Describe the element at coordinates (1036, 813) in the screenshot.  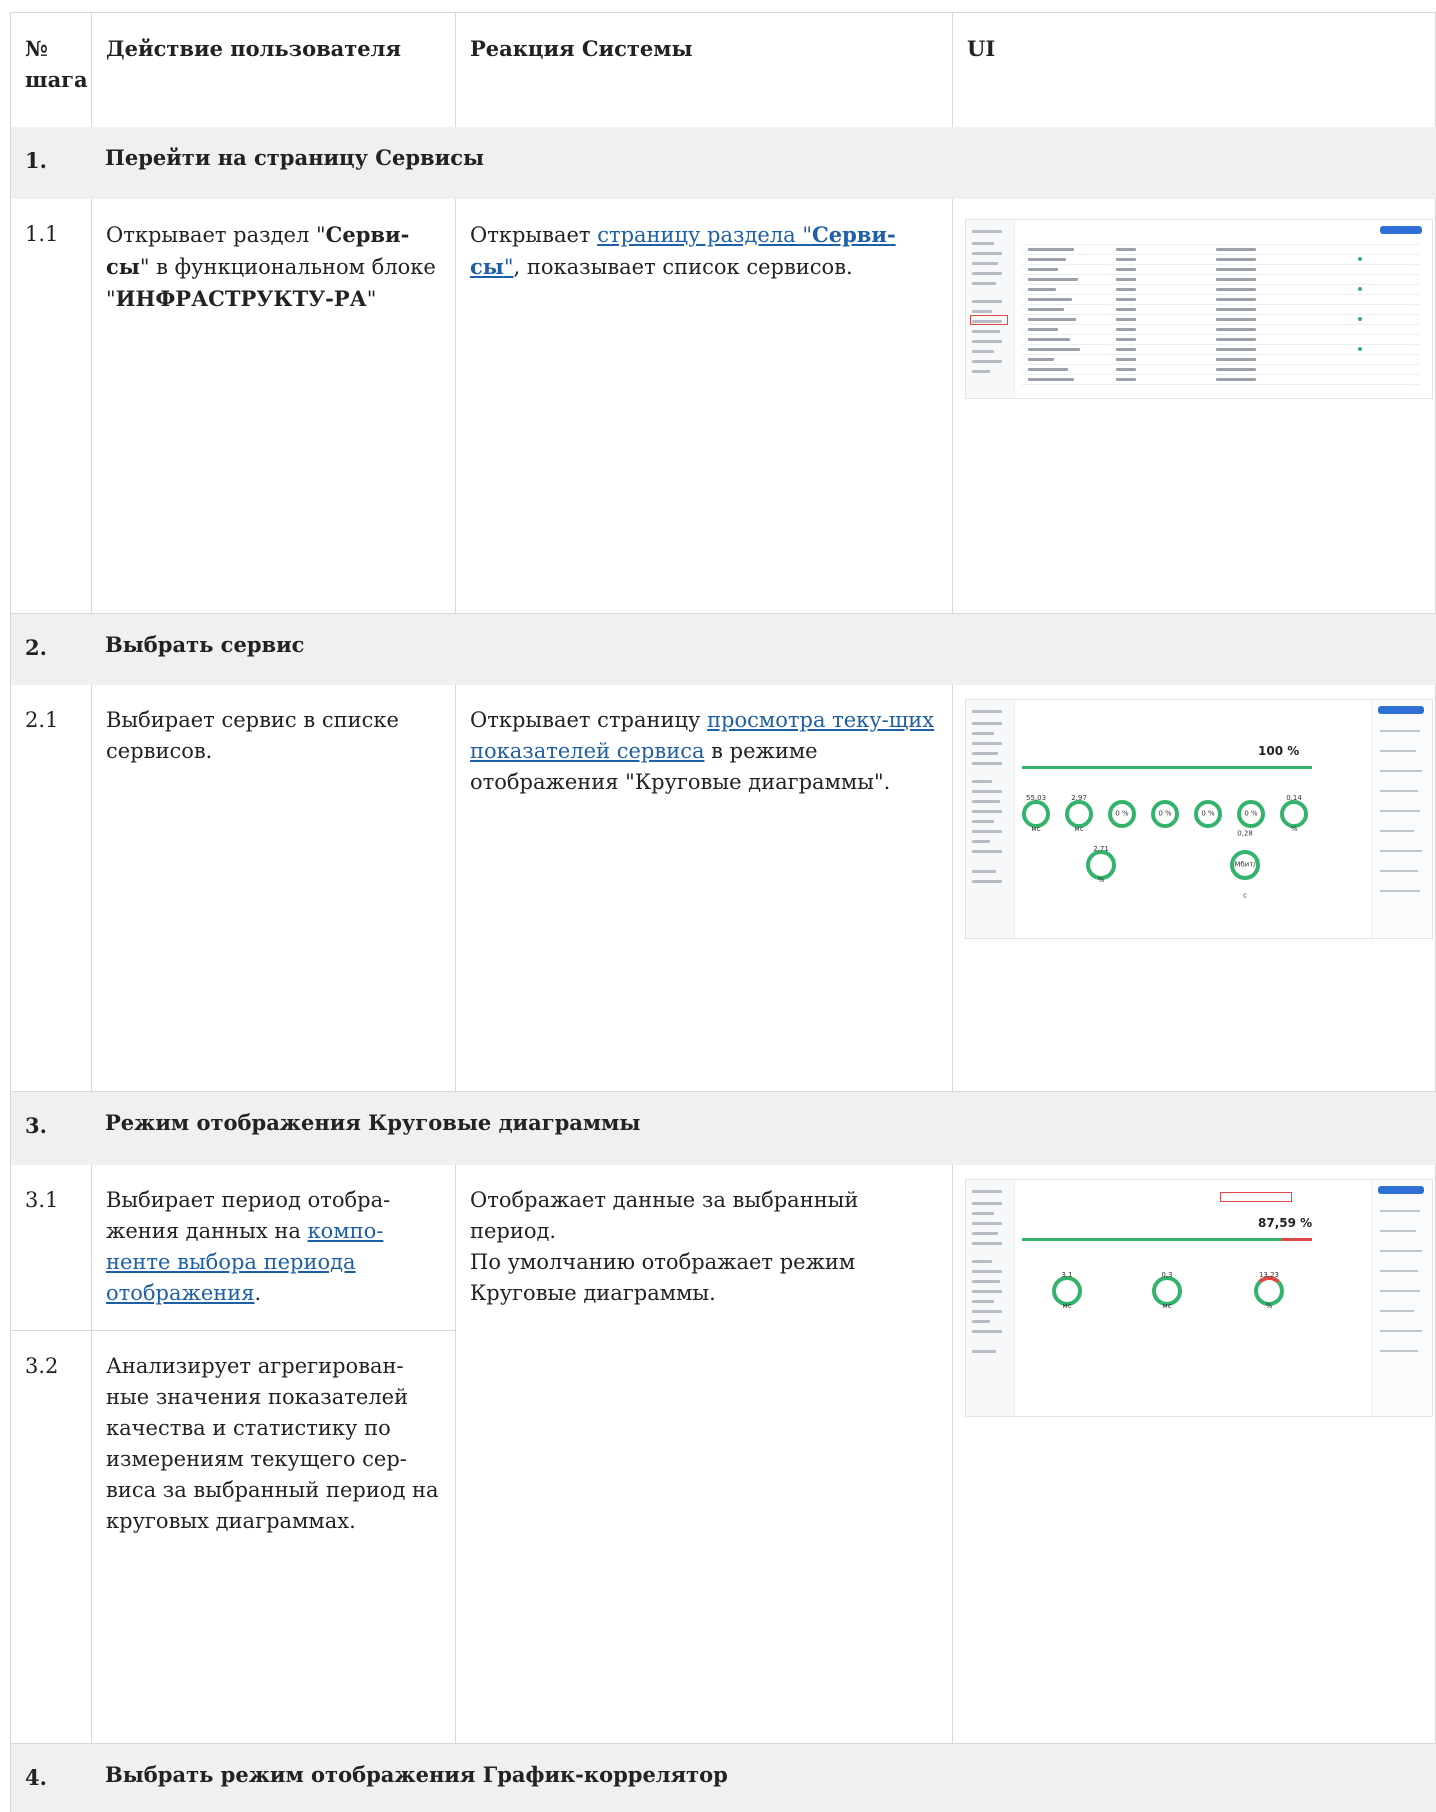
I see `metric-ring: 55,03 мс` at that location.